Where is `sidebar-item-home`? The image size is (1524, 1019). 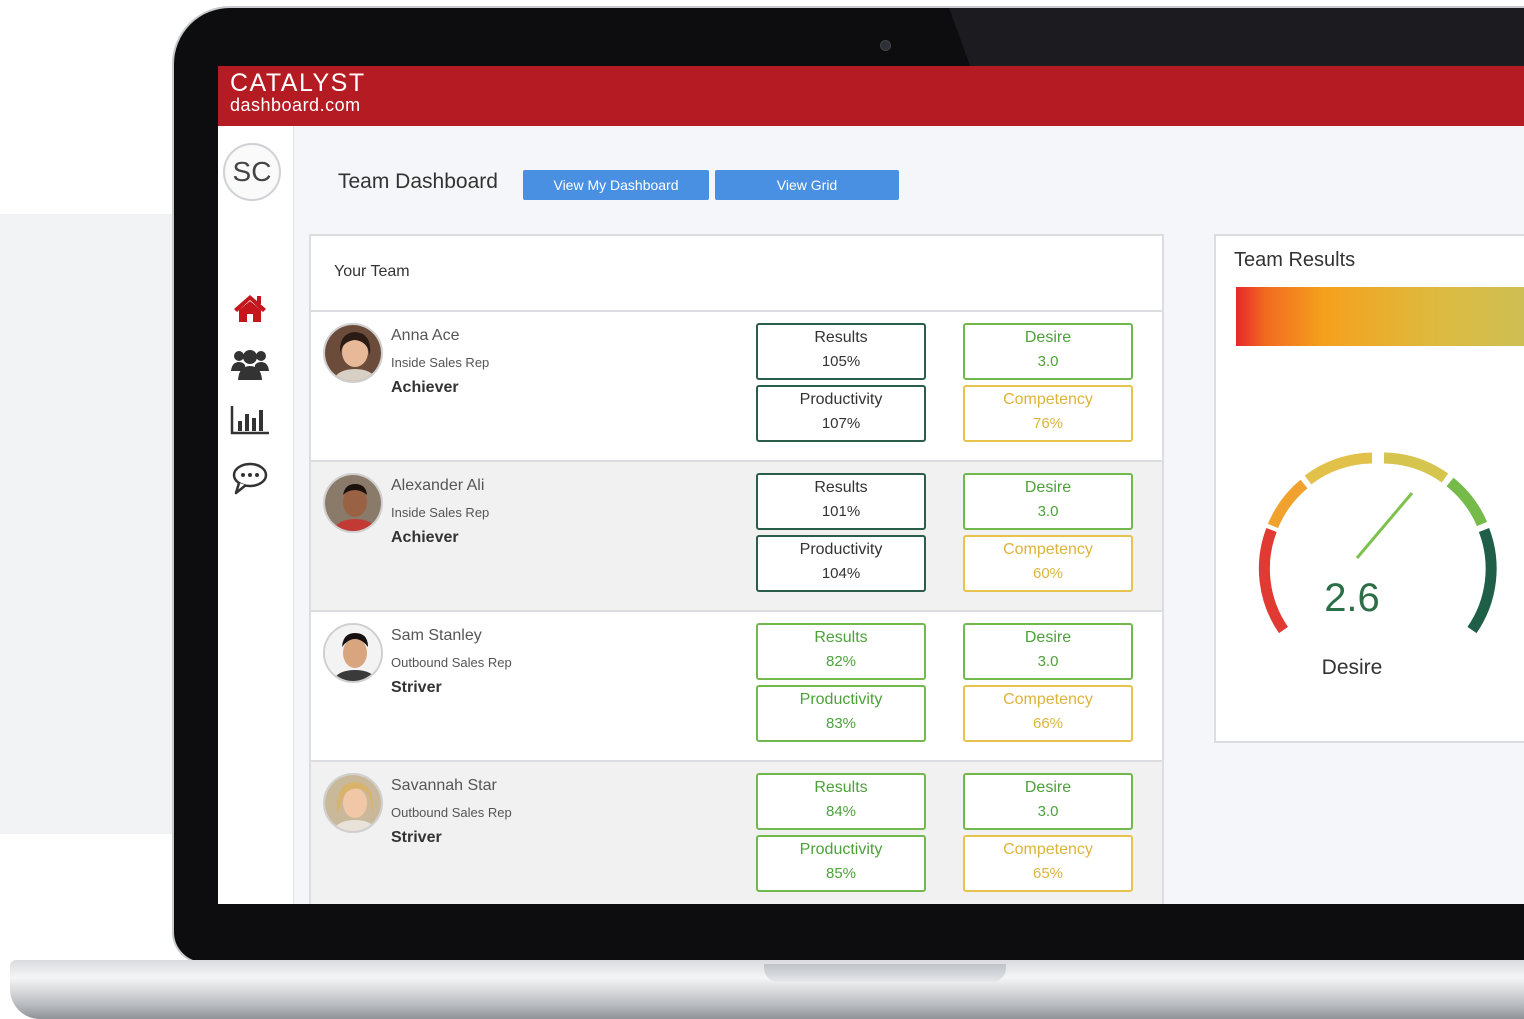
sidebar-item-home is located at coordinates (250, 308).